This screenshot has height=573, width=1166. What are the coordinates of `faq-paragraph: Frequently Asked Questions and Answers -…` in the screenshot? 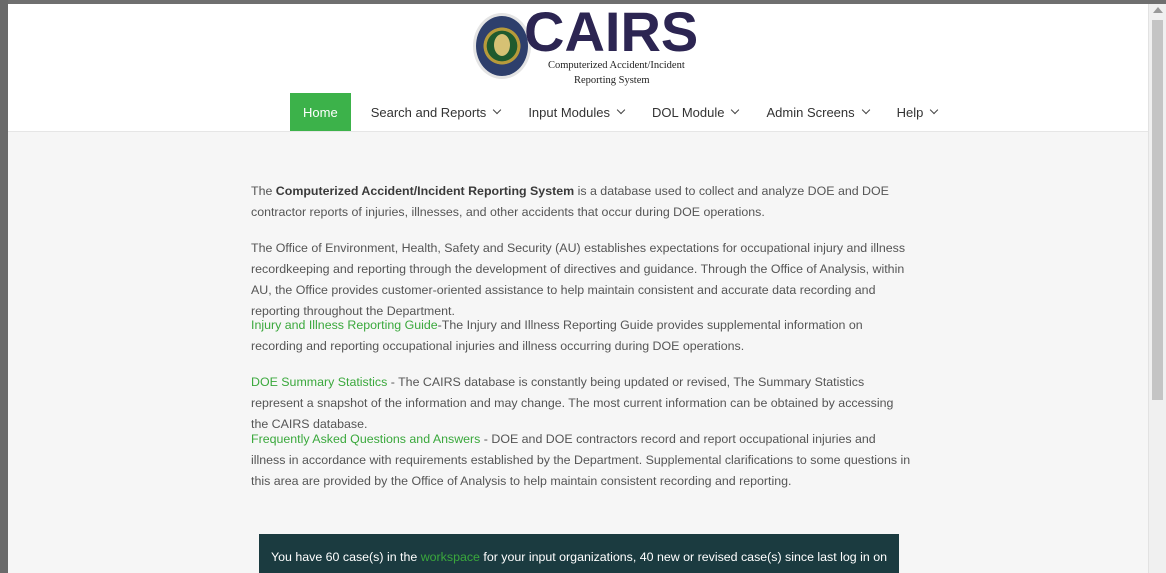 It's located at (581, 460).